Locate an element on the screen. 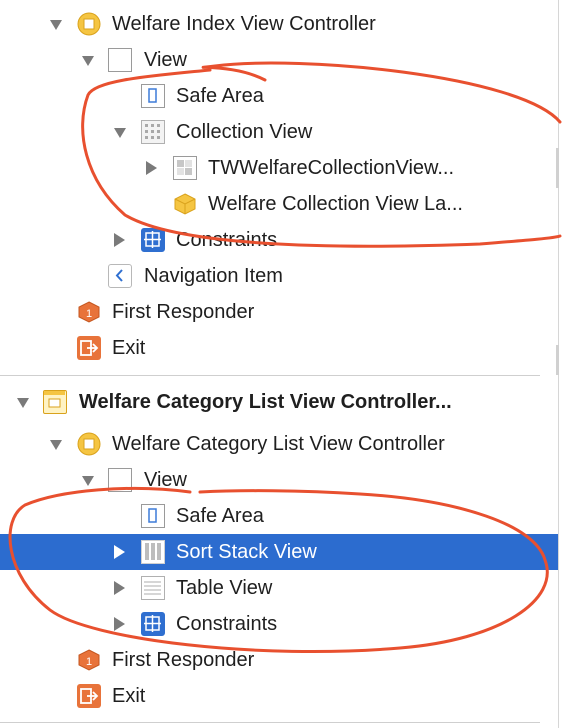 The width and height of the screenshot is (564, 728). collection-cell-icon is located at coordinates (185, 168).